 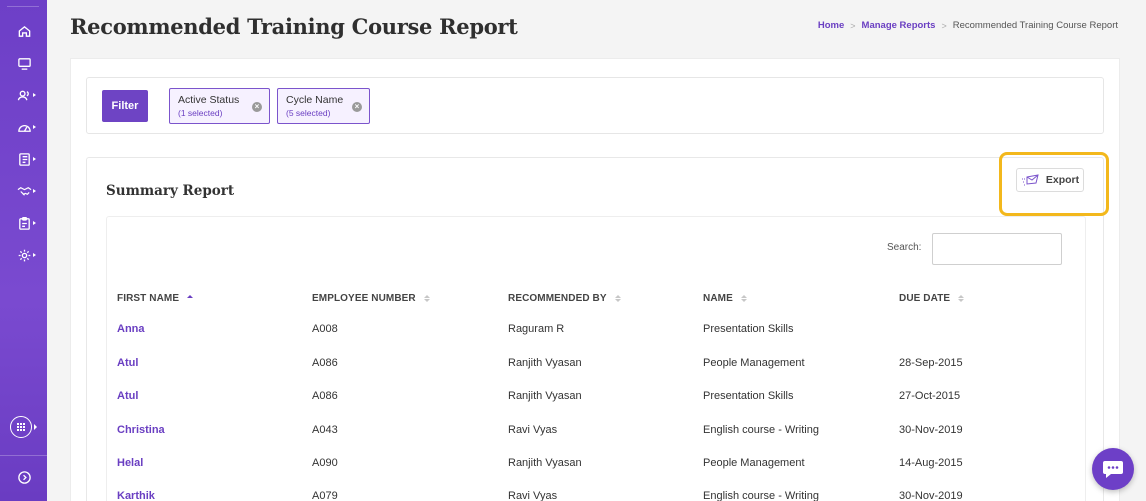 I want to click on apps-button, so click(x=21, y=427).